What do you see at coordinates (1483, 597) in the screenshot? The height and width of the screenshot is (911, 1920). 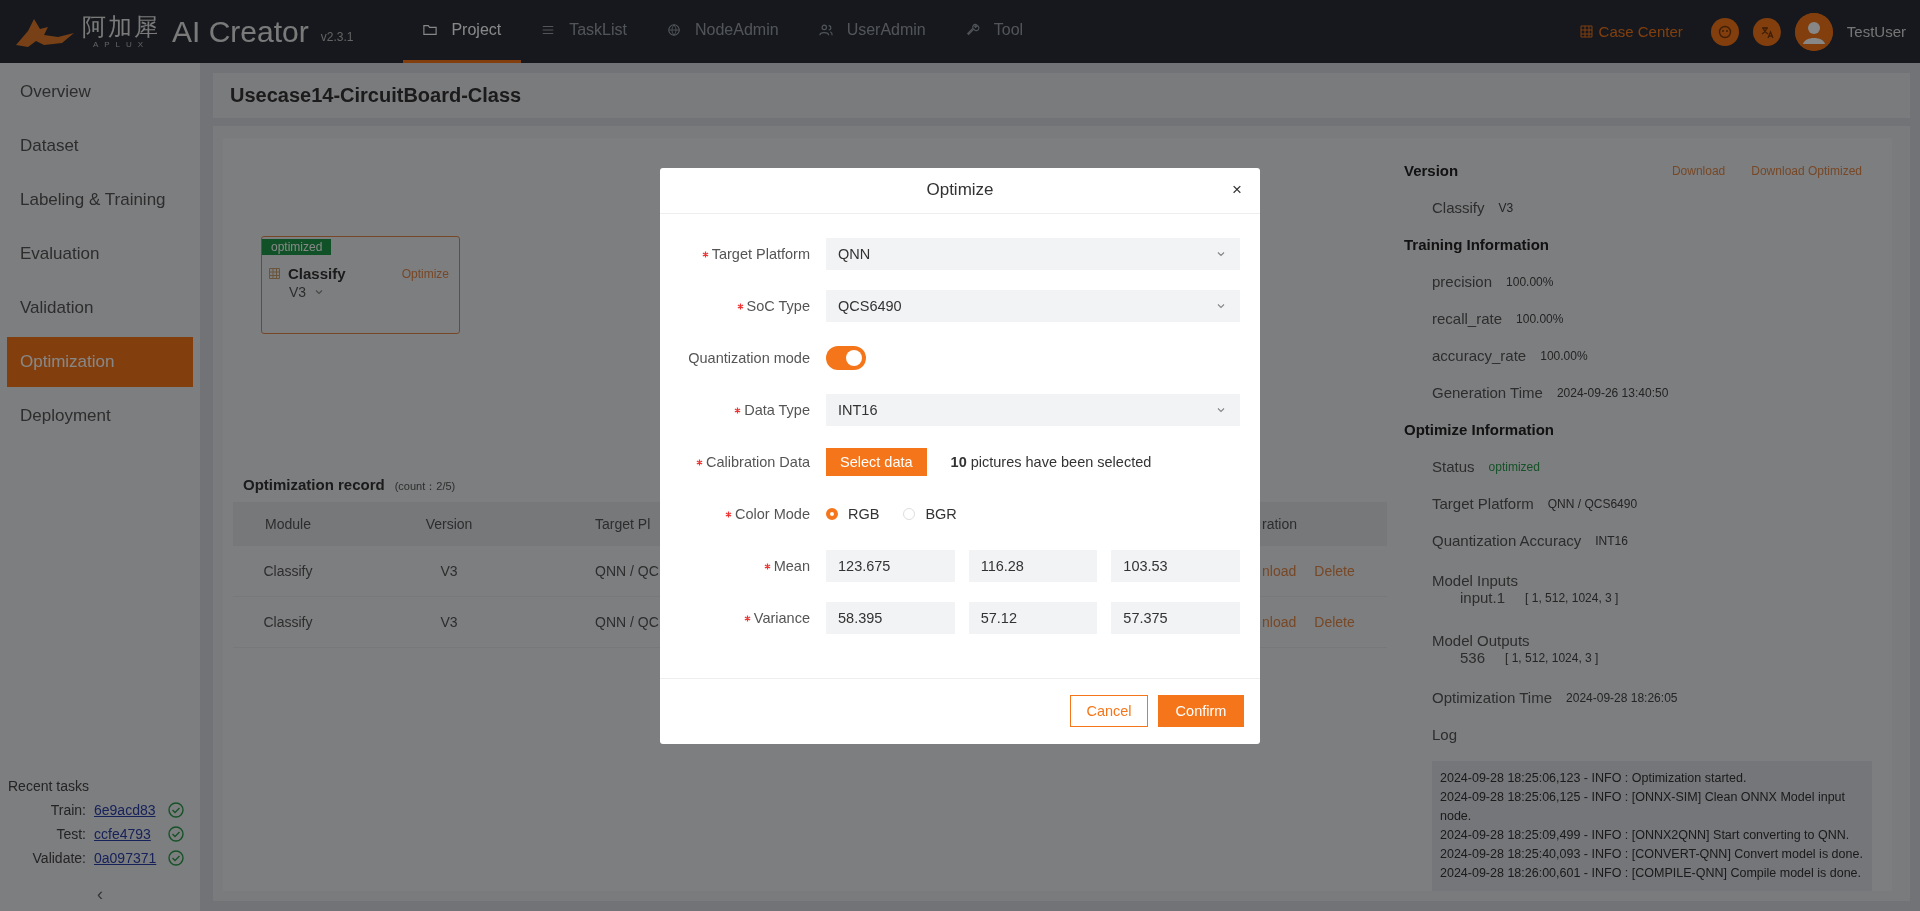 I see `tensor-name: input.1` at bounding box center [1483, 597].